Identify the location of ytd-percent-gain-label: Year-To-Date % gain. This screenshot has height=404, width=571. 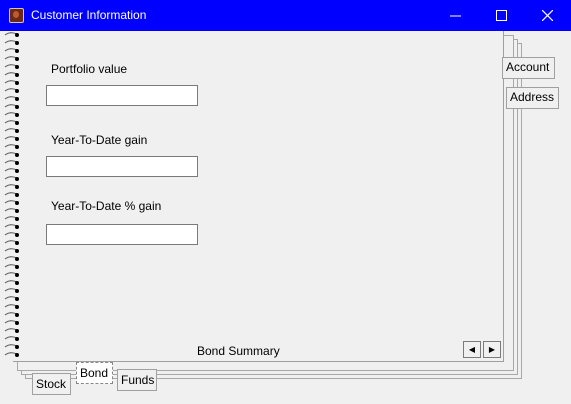
(106, 206).